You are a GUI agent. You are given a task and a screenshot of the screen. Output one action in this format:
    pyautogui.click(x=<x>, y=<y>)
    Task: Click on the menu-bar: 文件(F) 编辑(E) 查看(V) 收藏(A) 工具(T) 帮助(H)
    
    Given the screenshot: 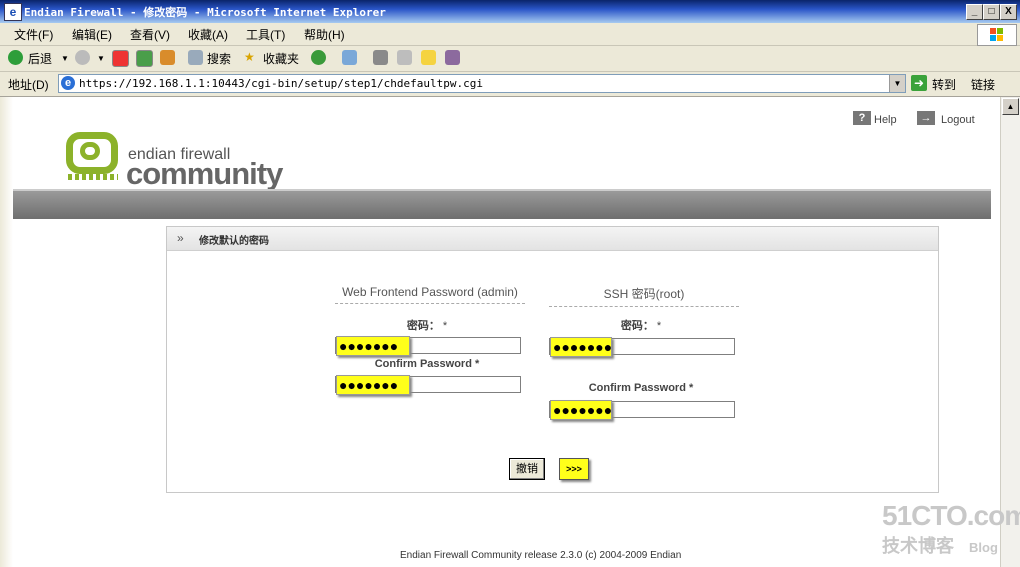 What is the action you would take?
    pyautogui.click(x=510, y=34)
    